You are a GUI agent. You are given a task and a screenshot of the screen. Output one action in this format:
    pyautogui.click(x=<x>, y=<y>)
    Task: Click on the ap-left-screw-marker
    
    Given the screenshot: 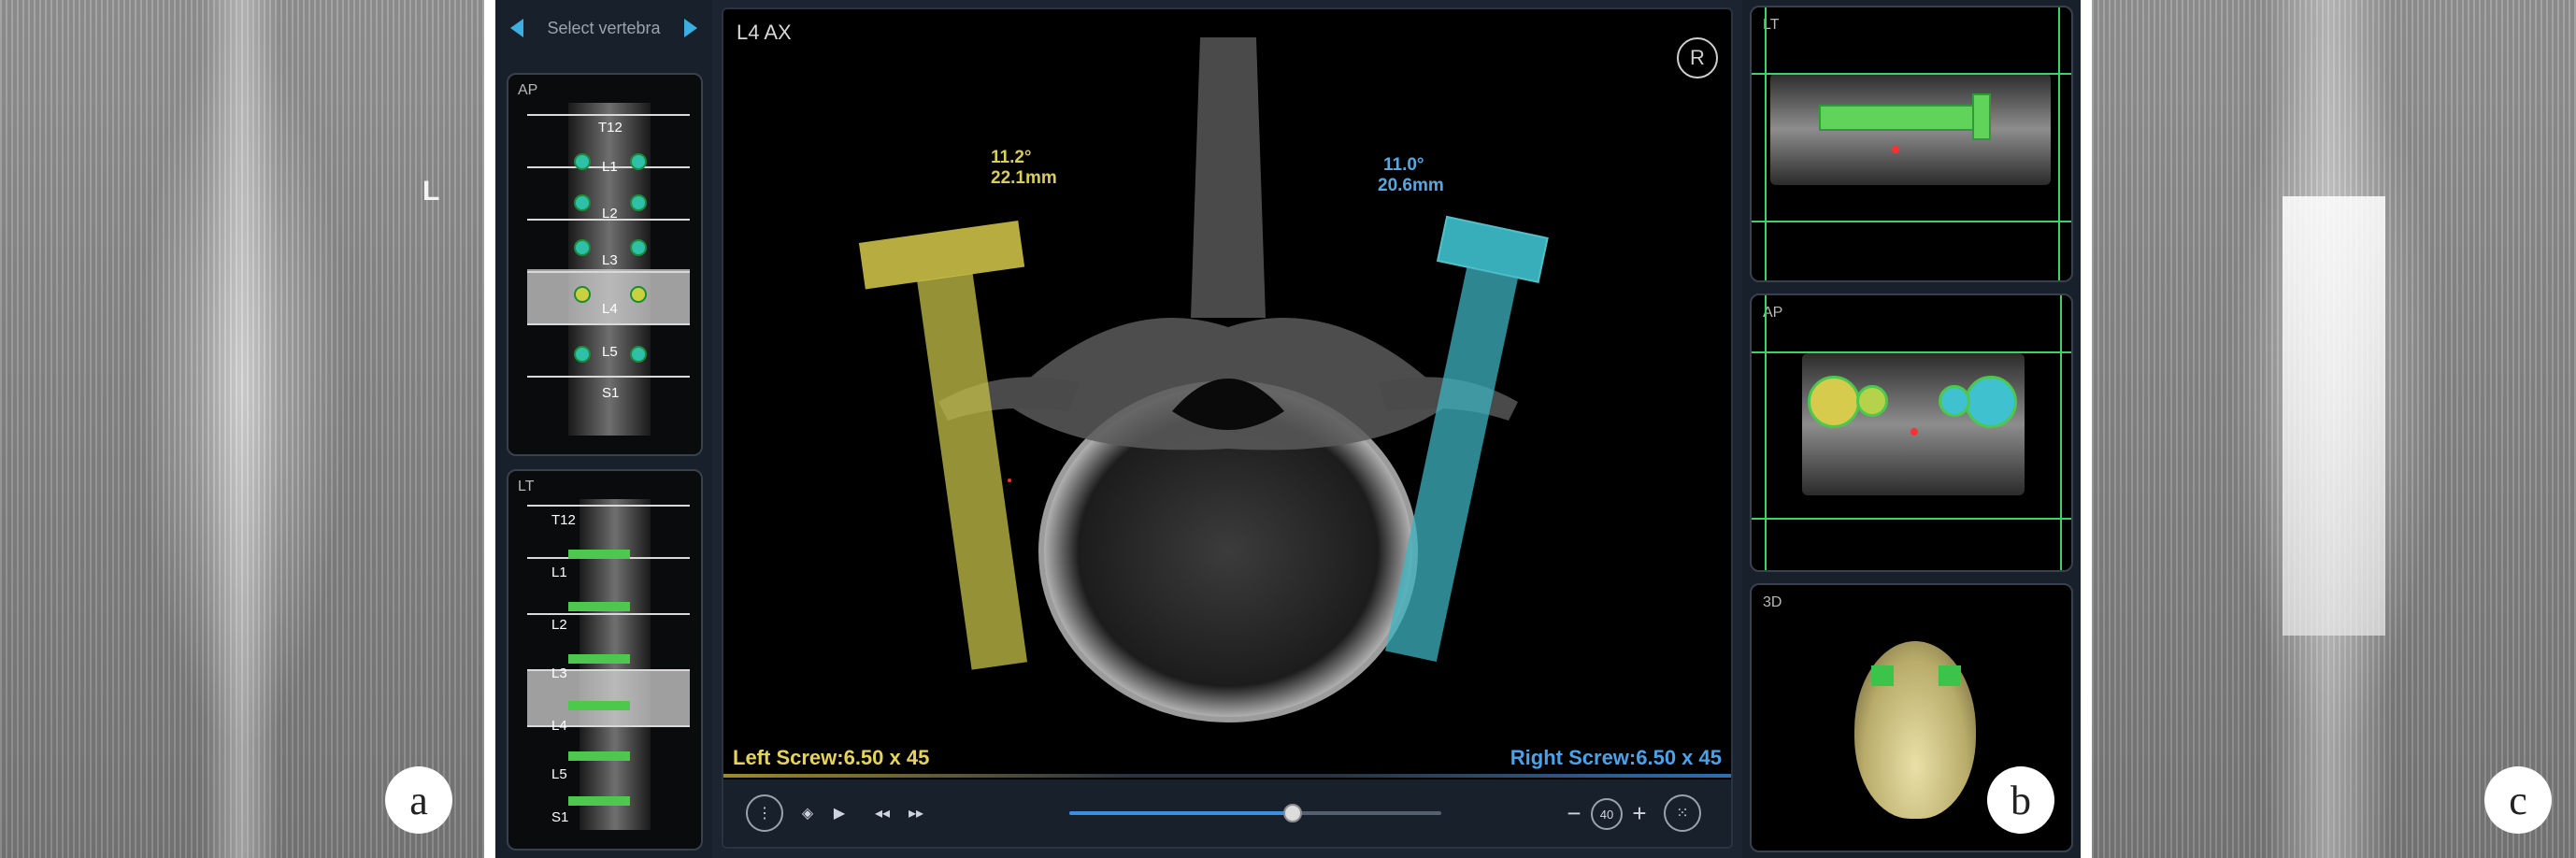 What is the action you would take?
    pyautogui.click(x=1834, y=402)
    